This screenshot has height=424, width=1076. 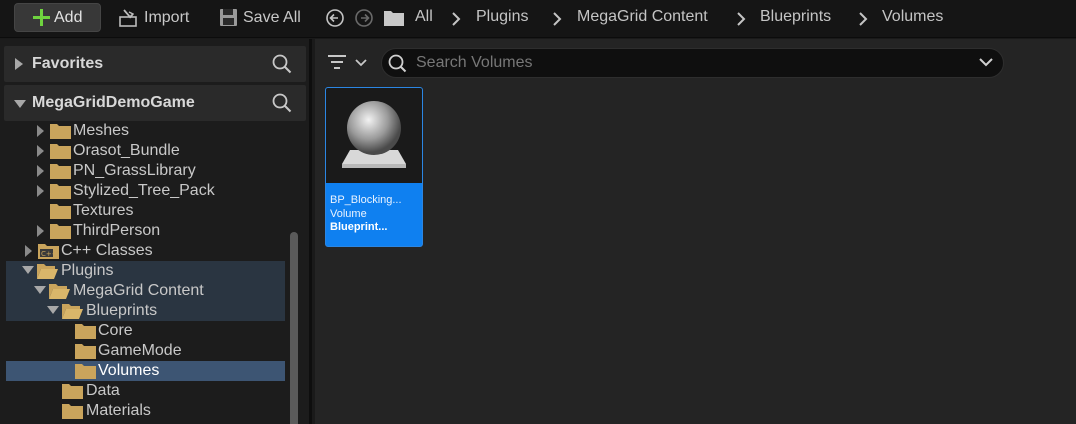 What do you see at coordinates (118, 410) in the screenshot?
I see `tree-item-label: Materials` at bounding box center [118, 410].